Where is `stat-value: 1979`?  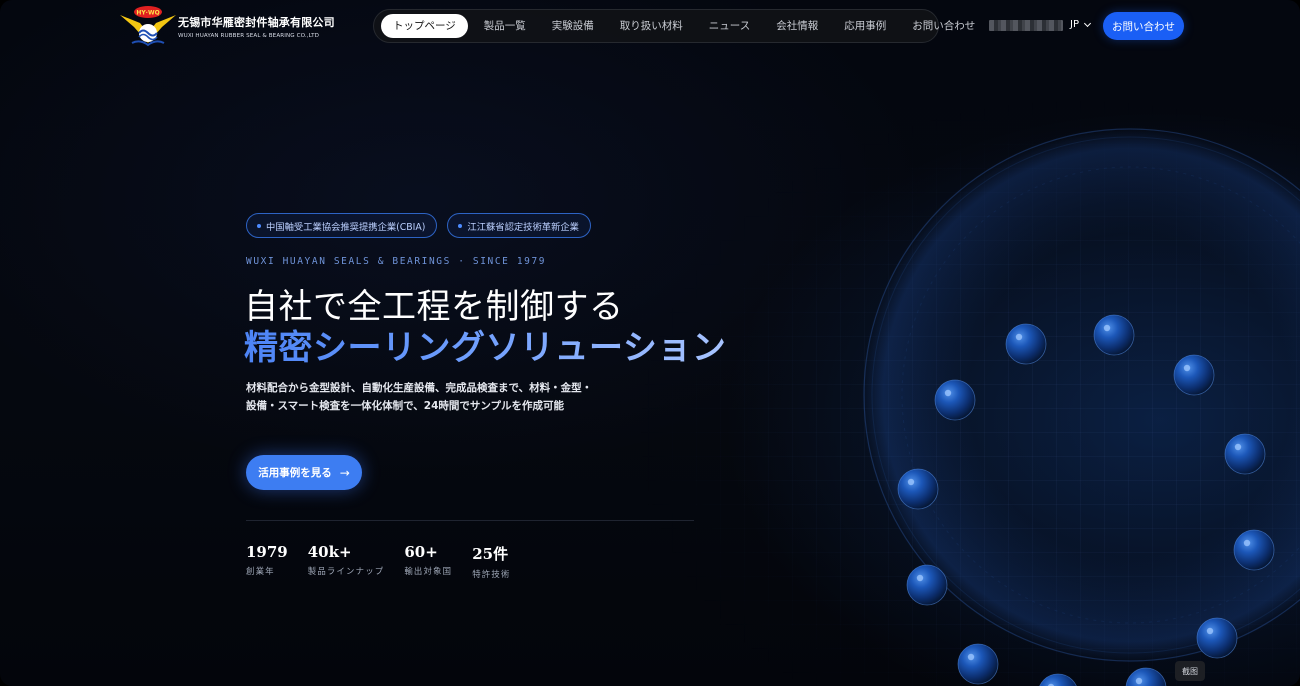 stat-value: 1979 is located at coordinates (267, 552).